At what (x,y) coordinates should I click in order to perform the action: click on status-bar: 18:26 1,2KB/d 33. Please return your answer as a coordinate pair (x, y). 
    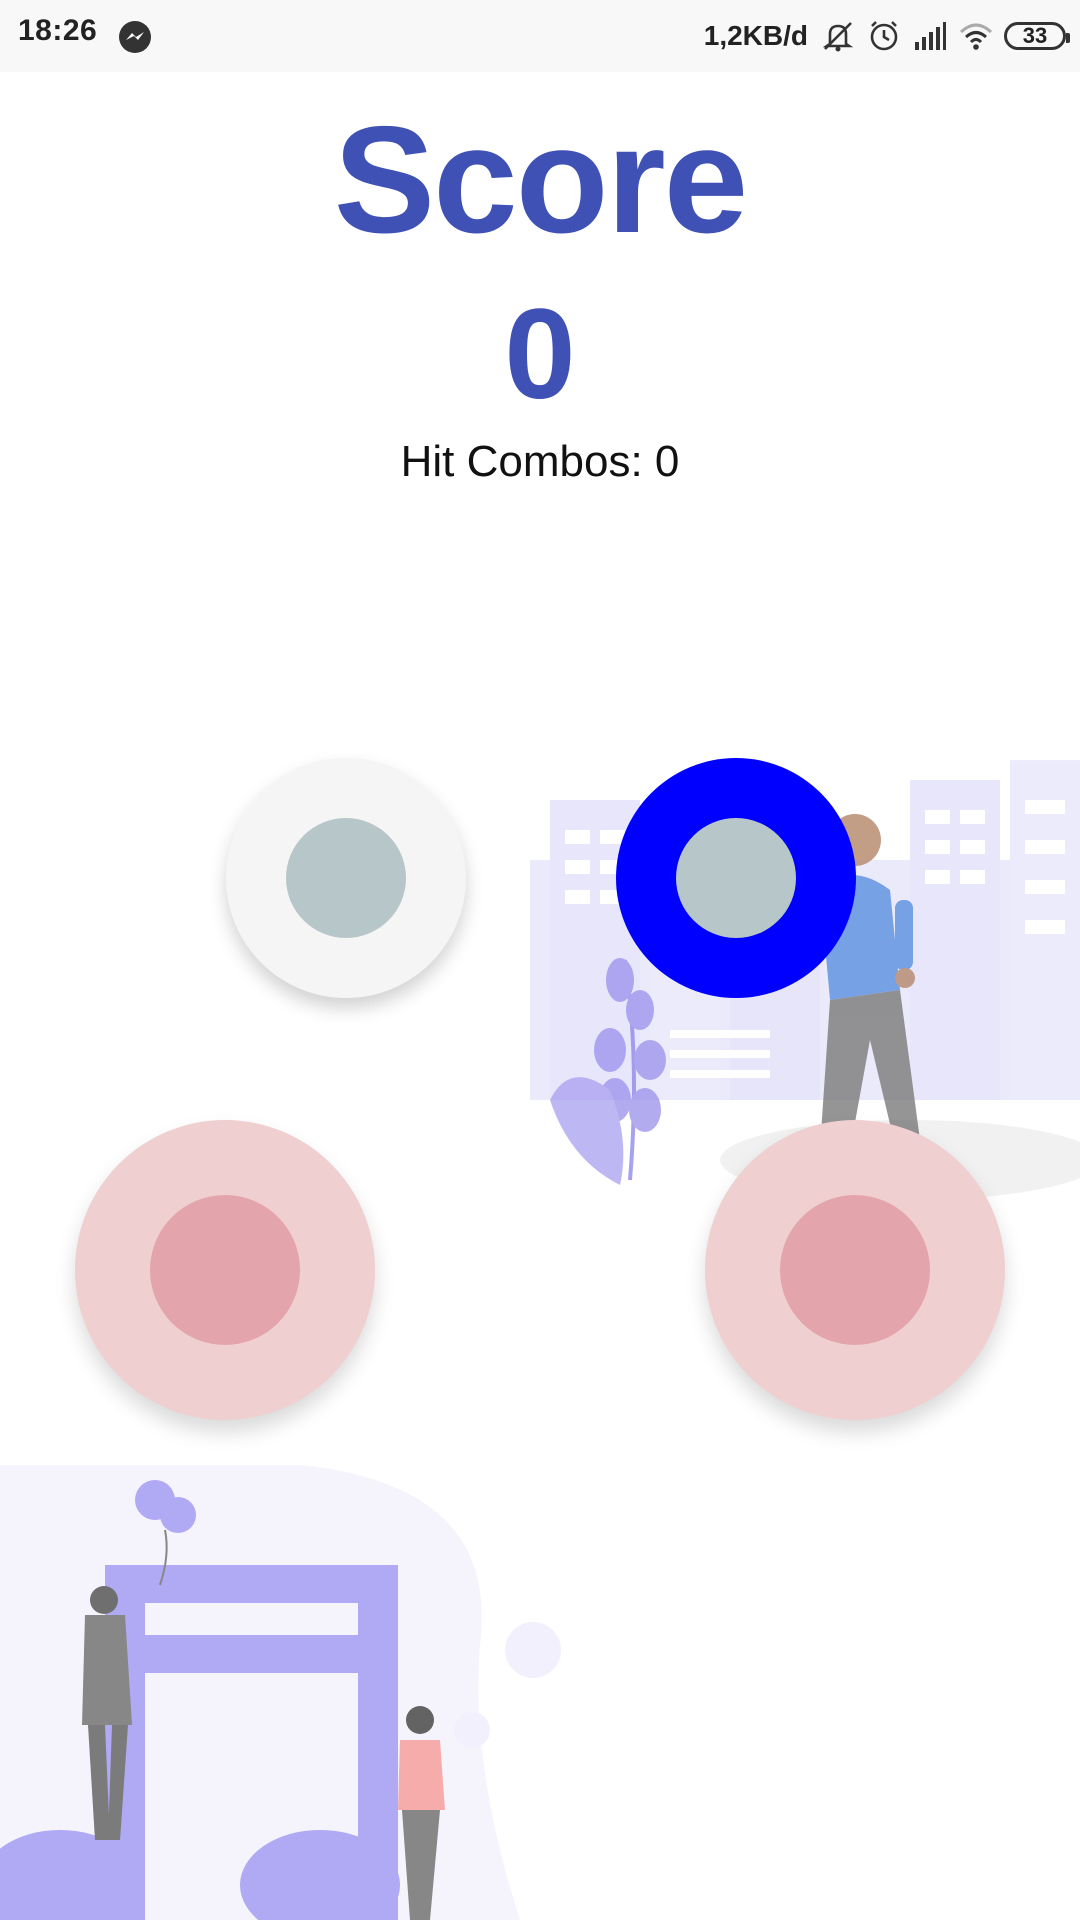
    Looking at the image, I should click on (540, 36).